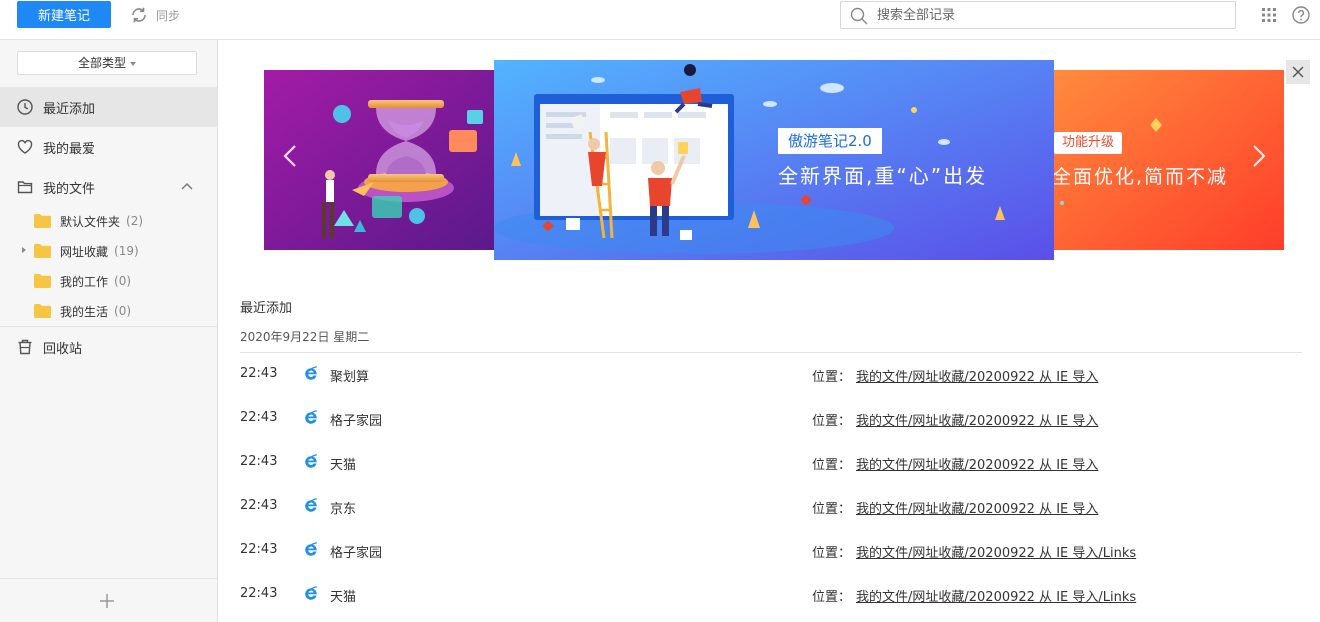 This screenshot has width=1320, height=622. What do you see at coordinates (883, 176) in the screenshot?
I see `banner-product-subtitle: 全新界面,重“心”出发` at bounding box center [883, 176].